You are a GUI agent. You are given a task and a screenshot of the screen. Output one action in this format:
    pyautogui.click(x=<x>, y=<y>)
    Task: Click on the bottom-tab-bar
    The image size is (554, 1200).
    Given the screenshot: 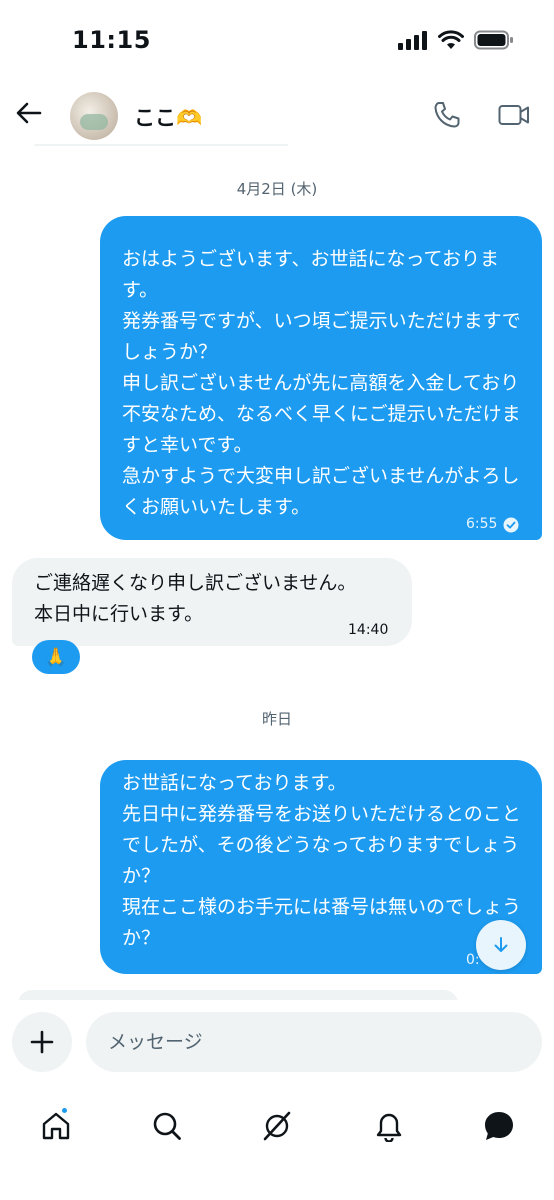 What is the action you would take?
    pyautogui.click(x=277, y=1142)
    